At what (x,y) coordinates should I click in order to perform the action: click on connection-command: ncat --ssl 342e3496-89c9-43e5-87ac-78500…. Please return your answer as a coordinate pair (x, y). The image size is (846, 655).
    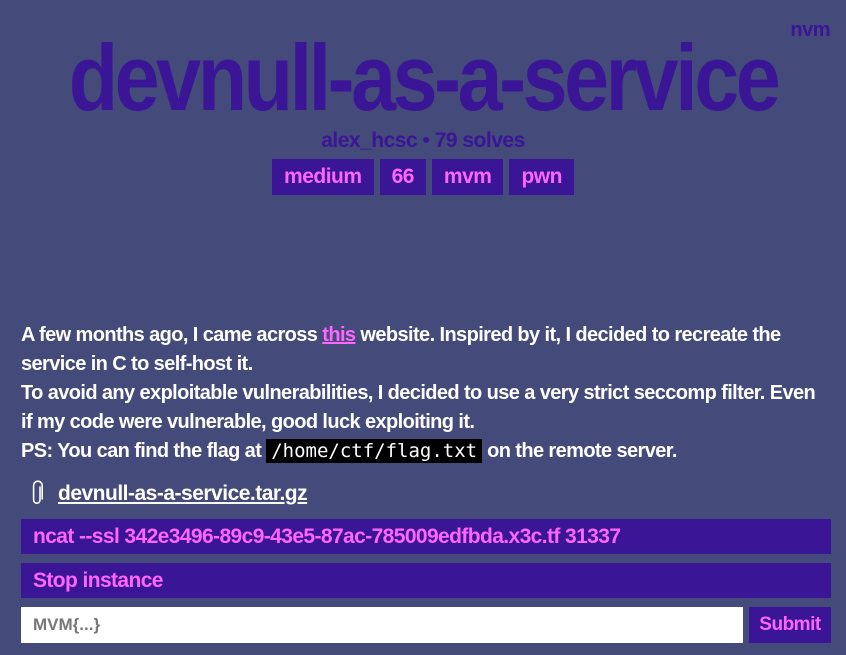
    Looking at the image, I should click on (426, 536).